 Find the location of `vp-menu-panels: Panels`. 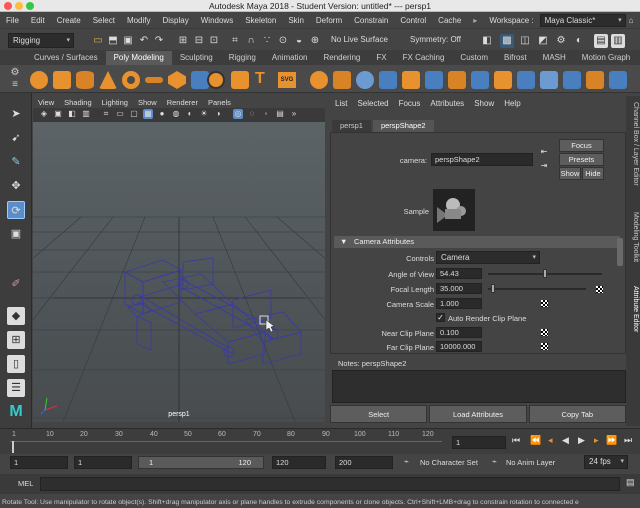

vp-menu-panels: Panels is located at coordinates (219, 102).